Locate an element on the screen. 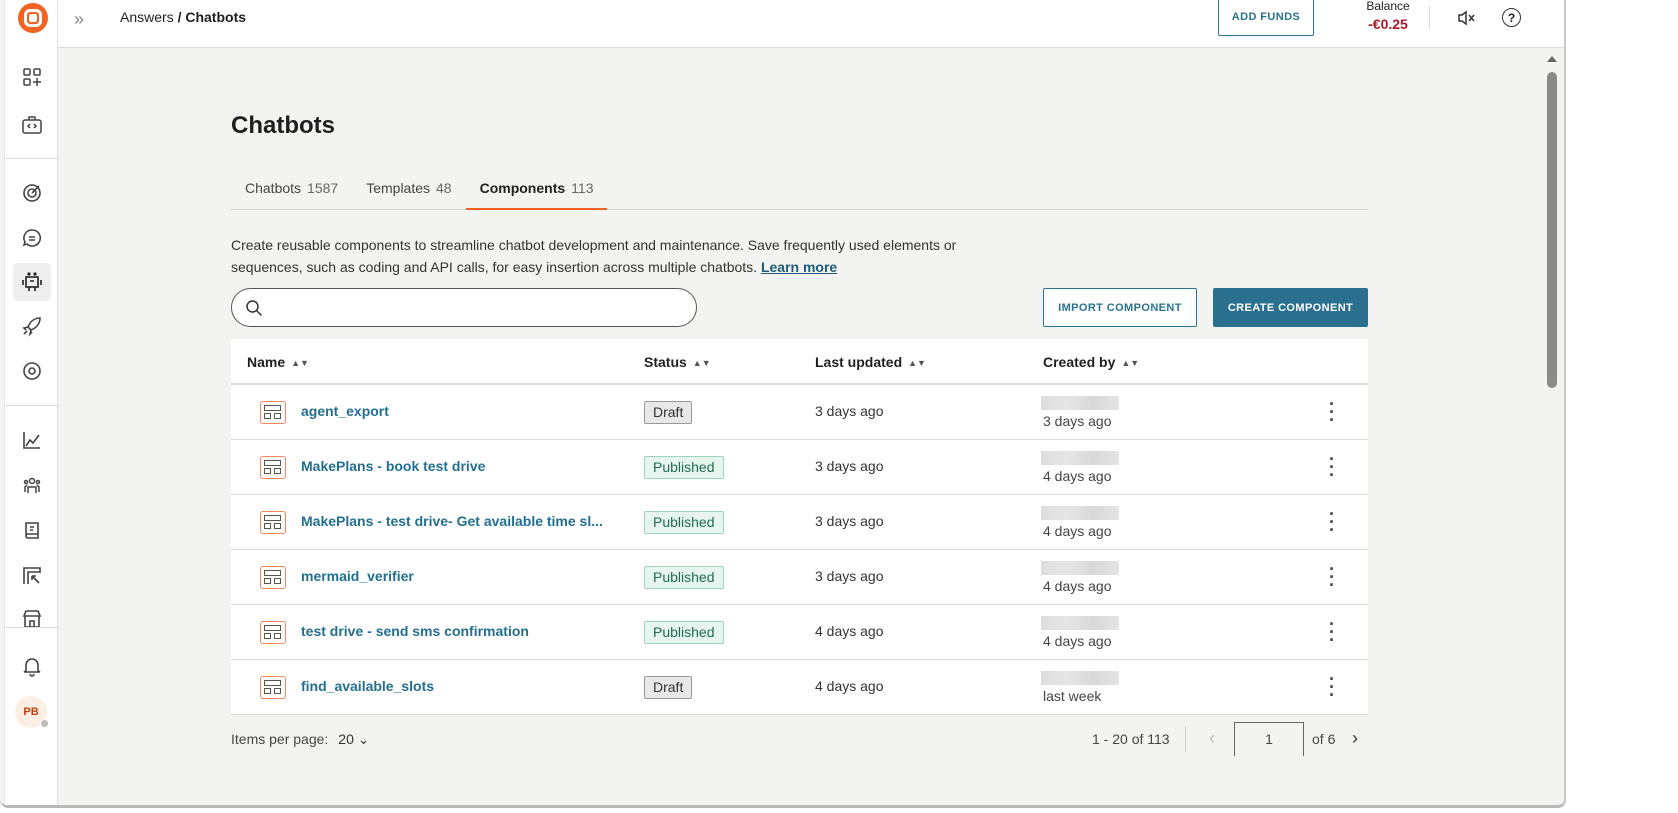 Image resolution: width=1678 pixels, height=813 pixels. next-page-icon: › is located at coordinates (1355, 738).